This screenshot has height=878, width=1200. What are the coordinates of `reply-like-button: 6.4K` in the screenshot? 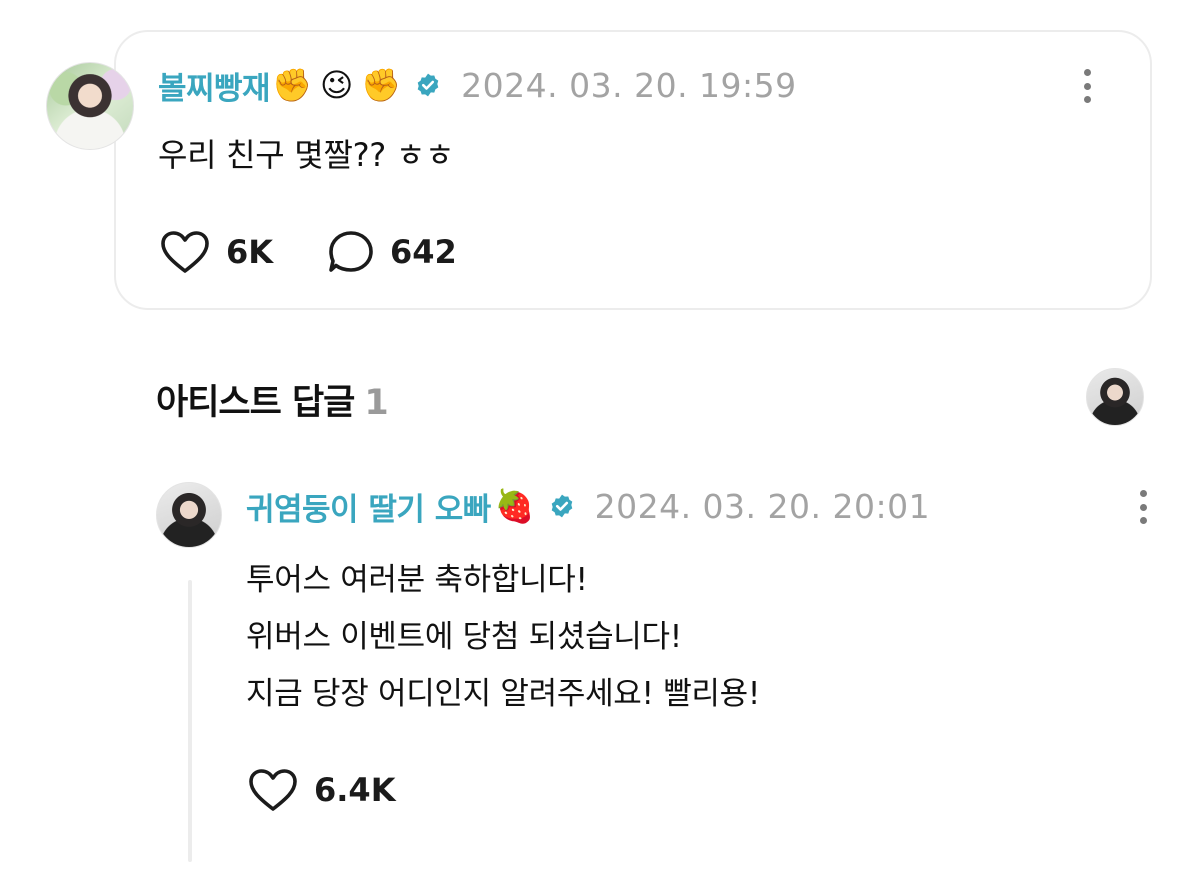 It's located at (321, 790).